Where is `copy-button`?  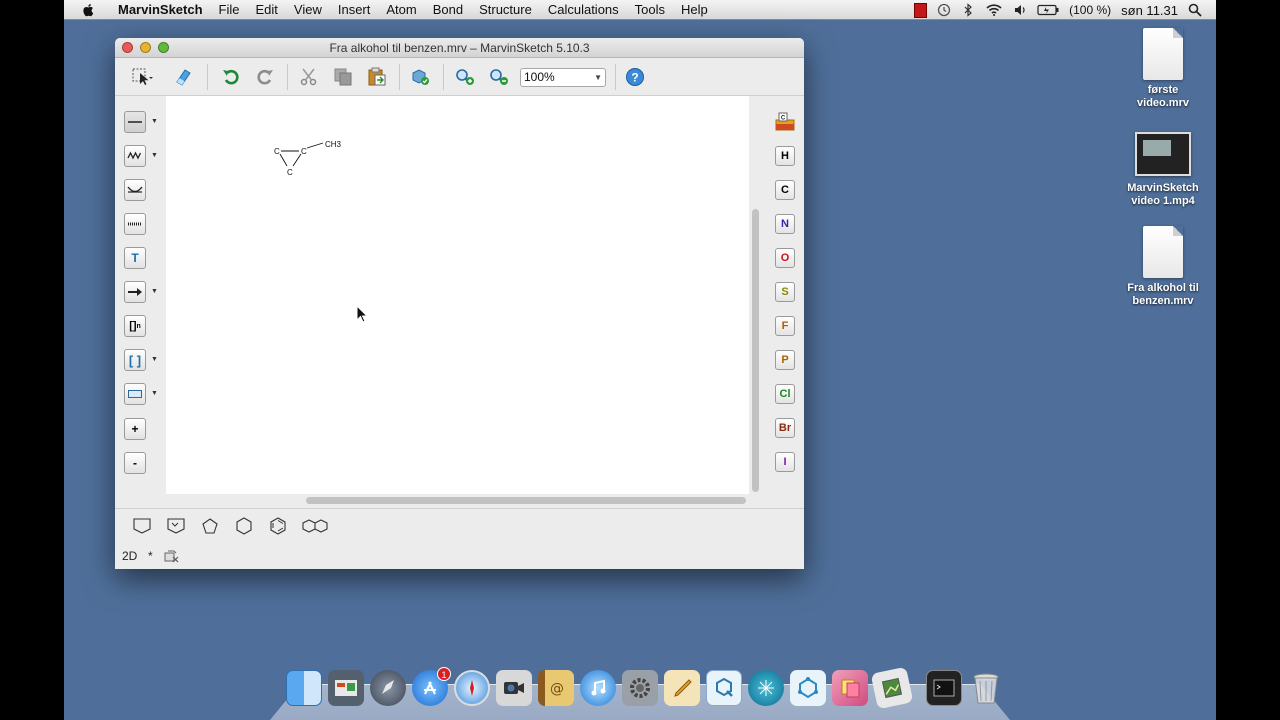
copy-button is located at coordinates (343, 77).